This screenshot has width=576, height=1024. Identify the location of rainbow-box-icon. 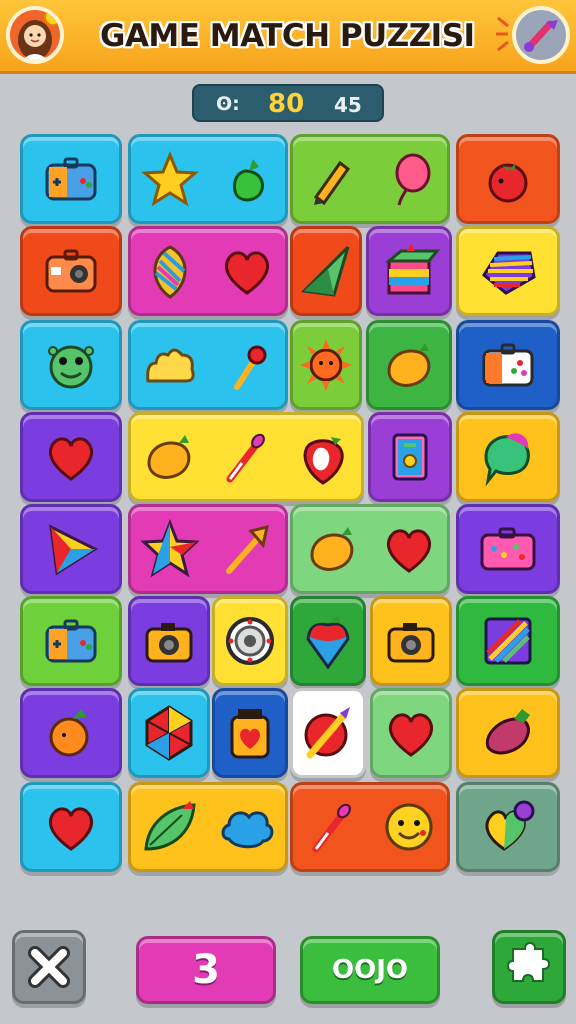
(409, 271).